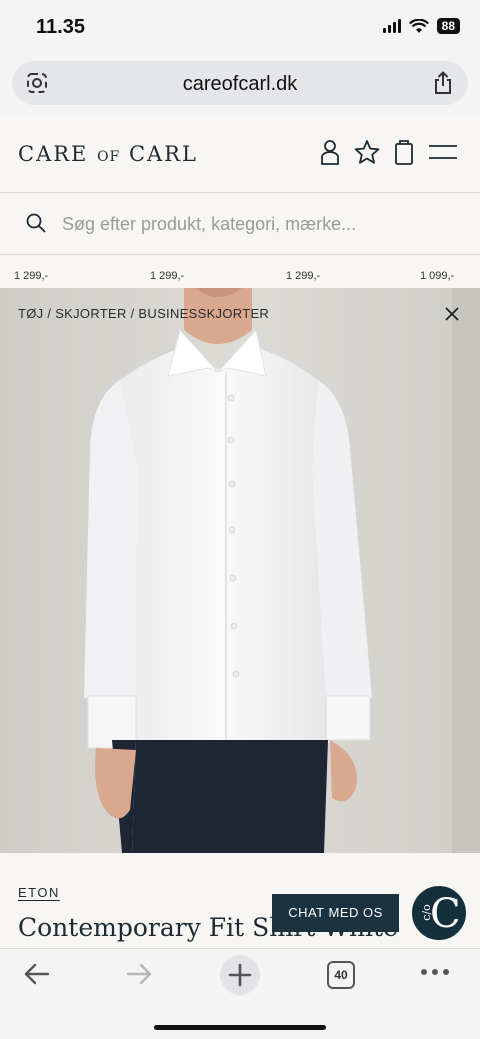 The height and width of the screenshot is (1039, 480). What do you see at coordinates (435, 972) in the screenshot?
I see `more-options-icon` at bounding box center [435, 972].